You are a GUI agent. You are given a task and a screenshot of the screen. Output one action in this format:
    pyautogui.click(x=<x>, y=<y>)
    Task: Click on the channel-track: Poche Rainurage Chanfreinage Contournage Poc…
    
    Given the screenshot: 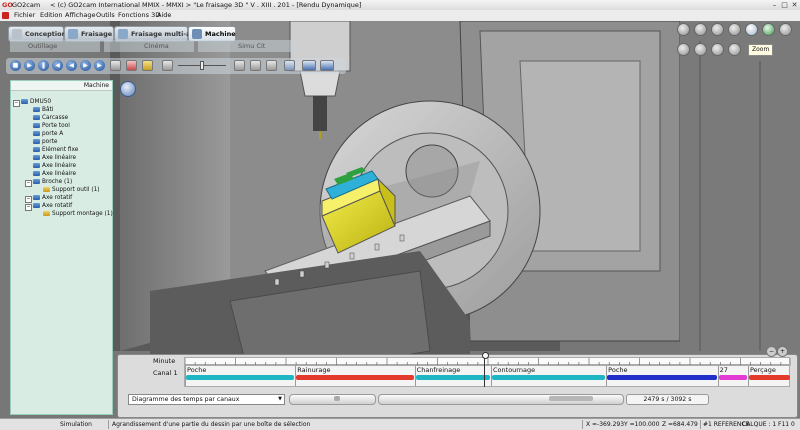 What is the action you would take?
    pyautogui.click(x=487, y=376)
    